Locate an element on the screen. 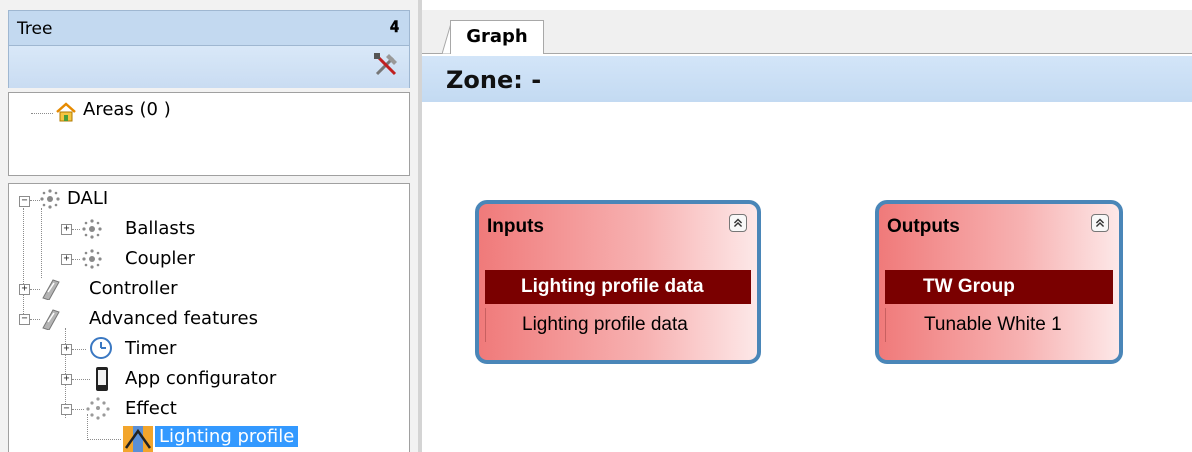  tree-item-app-configurator: App configurator is located at coordinates (200, 378).